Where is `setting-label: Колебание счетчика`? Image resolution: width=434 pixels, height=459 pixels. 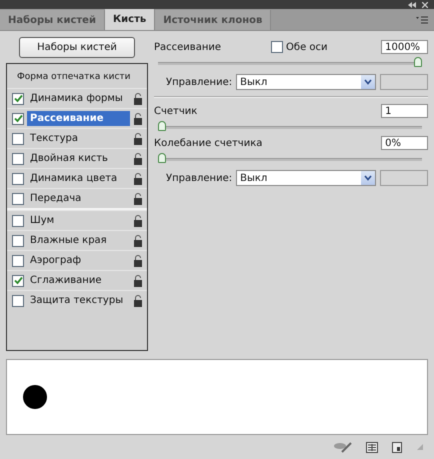
setting-label: Колебание счетчика is located at coordinates (208, 143).